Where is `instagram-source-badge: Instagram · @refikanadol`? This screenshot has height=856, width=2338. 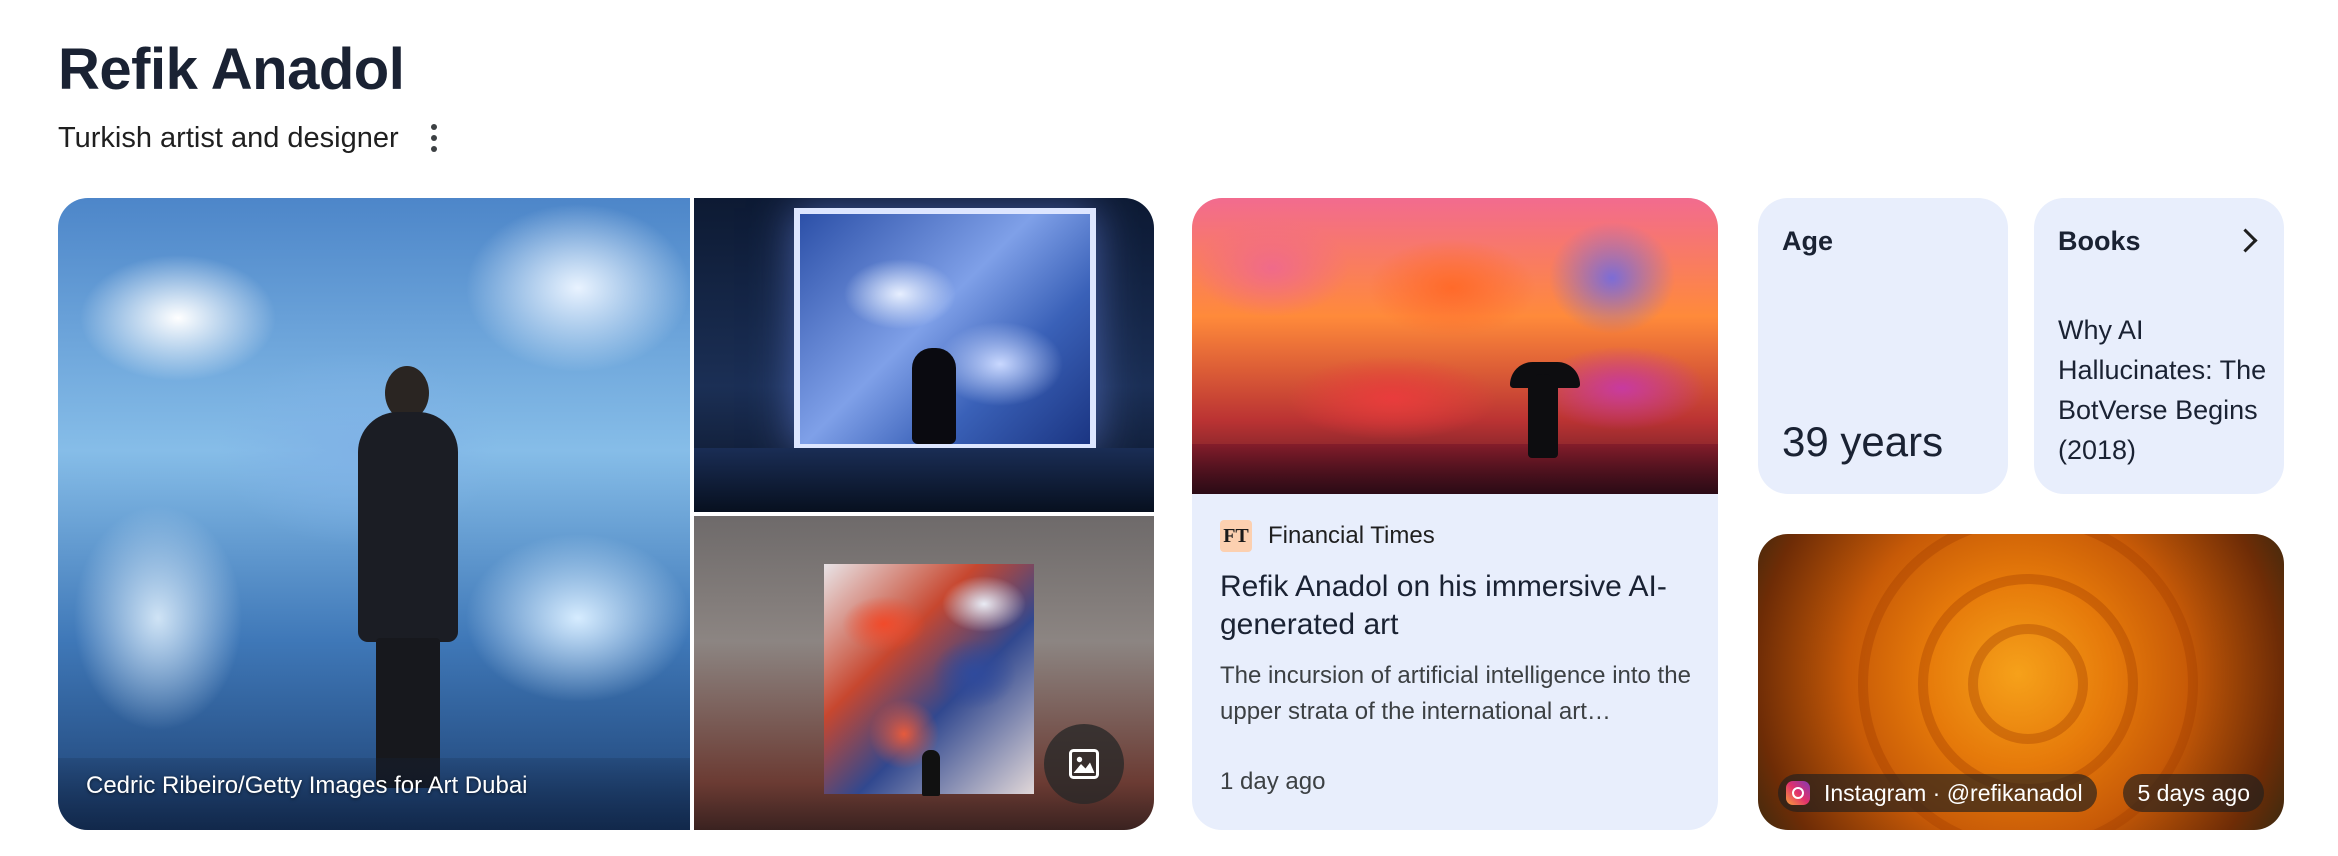
instagram-source-badge: Instagram · @refikanadol is located at coordinates (1937, 793).